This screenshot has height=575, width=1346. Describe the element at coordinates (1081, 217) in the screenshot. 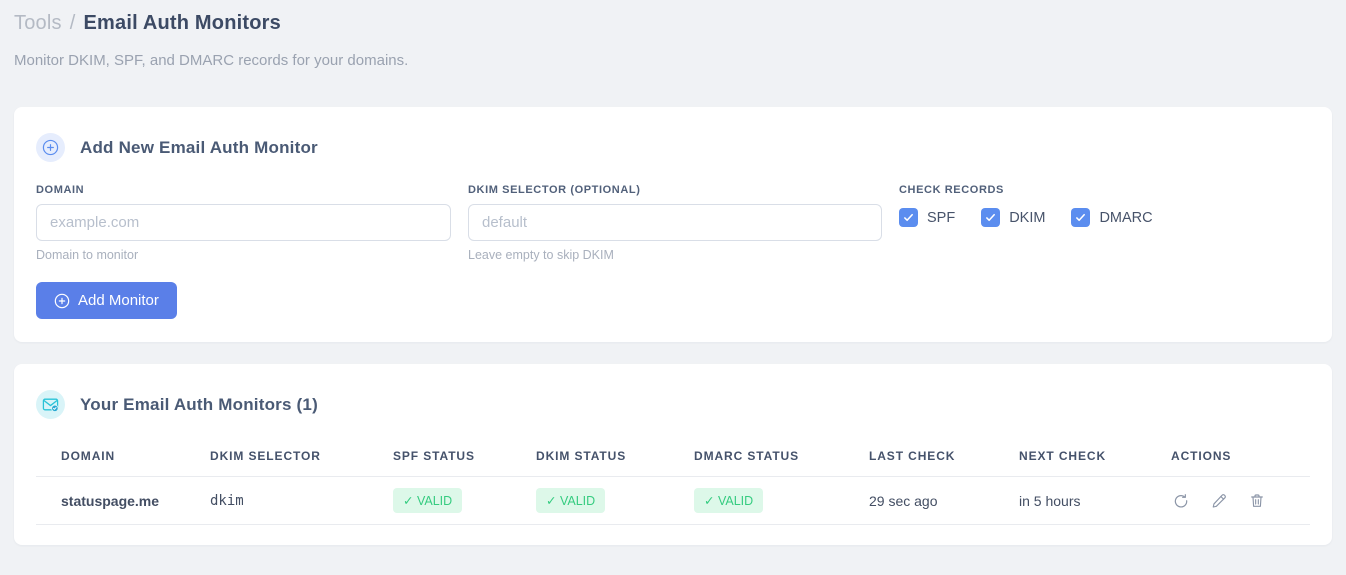

I see `dmarc-checkbox` at that location.